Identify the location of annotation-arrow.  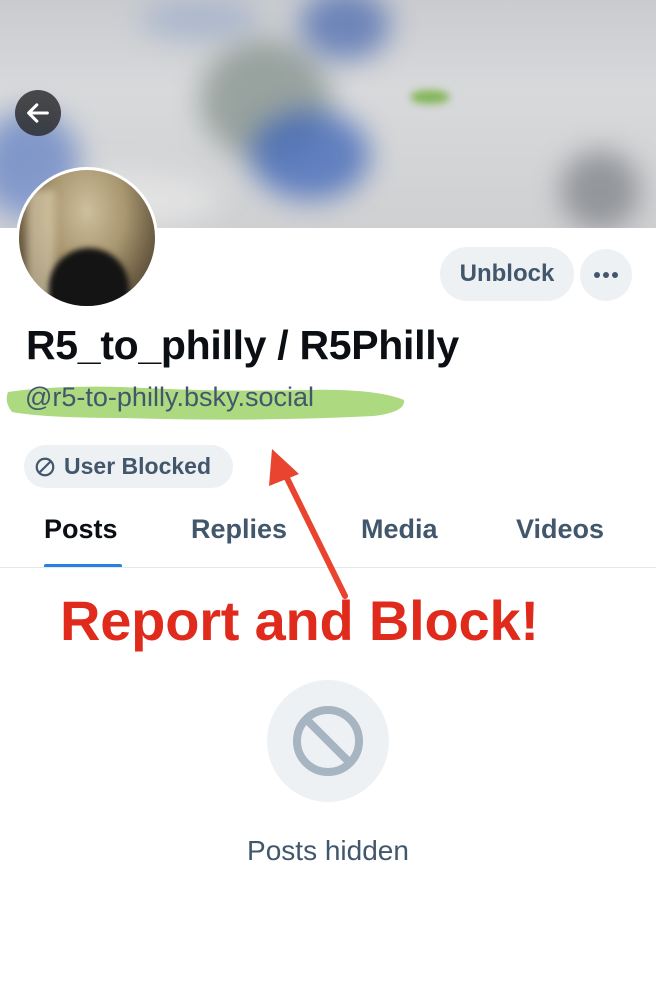
(308, 524).